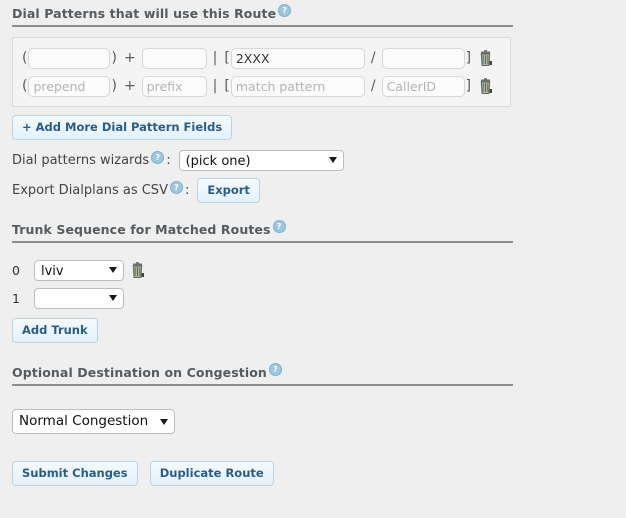  I want to click on trunk-index: 0, so click(16, 270).